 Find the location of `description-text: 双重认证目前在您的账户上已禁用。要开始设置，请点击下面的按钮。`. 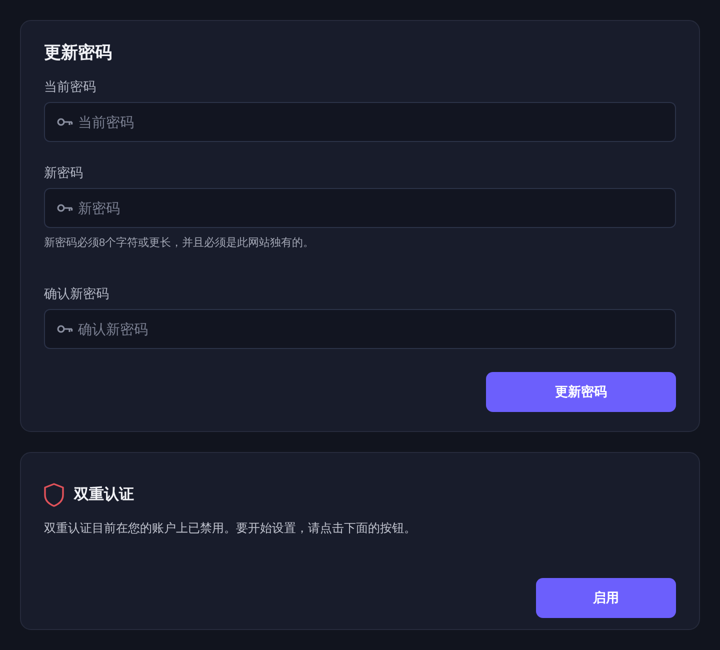

description-text: 双重认证目前在您的账户上已禁用。要开始设置，请点击下面的按钮。 is located at coordinates (230, 528).